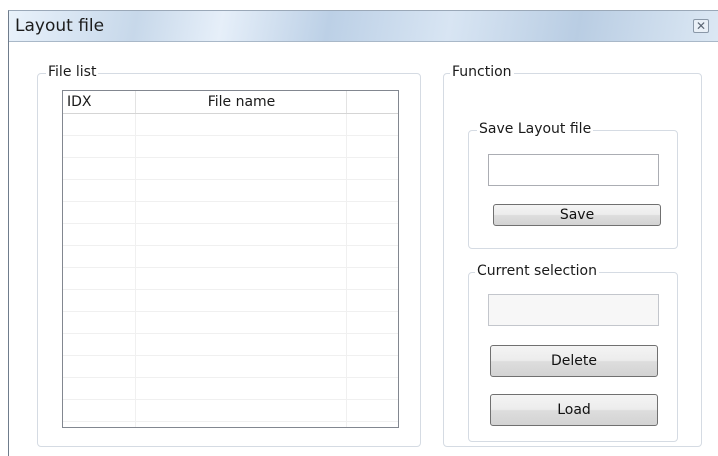 The height and width of the screenshot is (456, 718). Describe the element at coordinates (363, 26) in the screenshot. I see `title-bar: Layout file ✕` at that location.